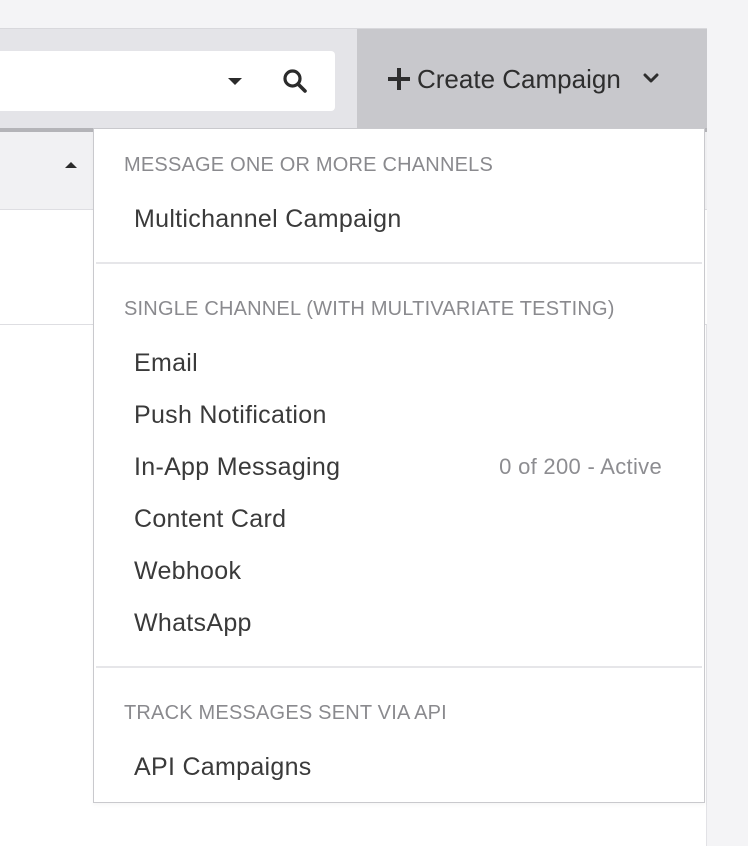  Describe the element at coordinates (210, 518) in the screenshot. I see `menu-item-label: Content Card` at that location.